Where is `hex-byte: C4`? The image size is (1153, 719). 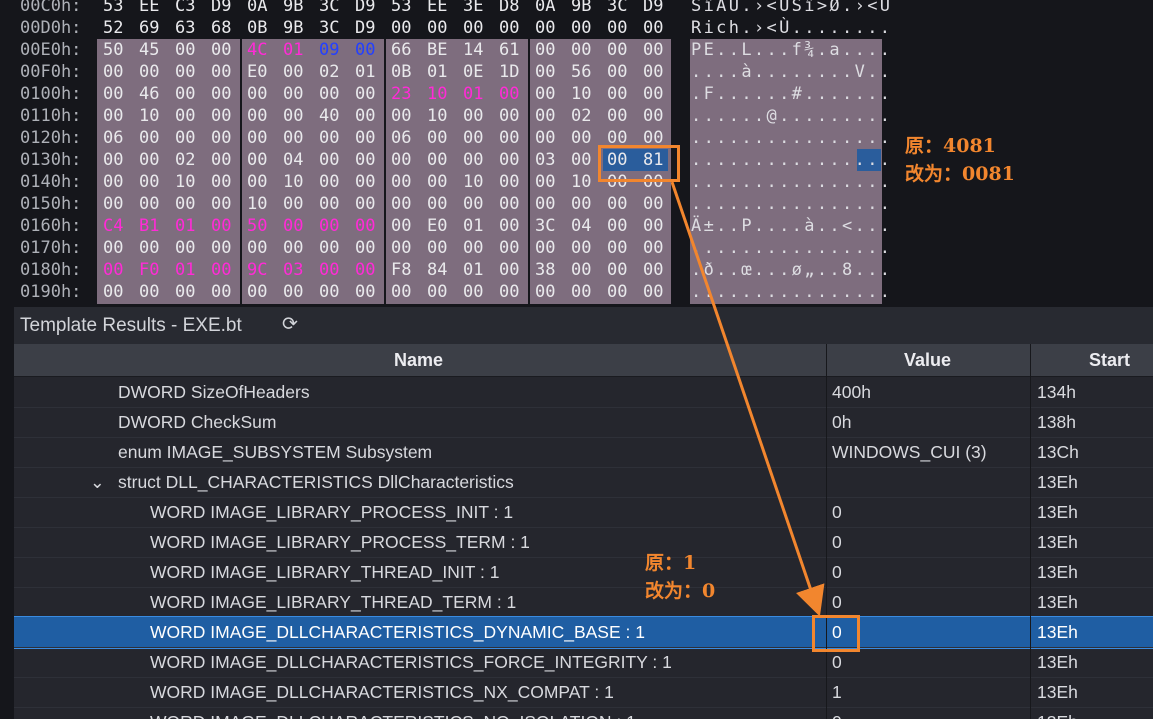
hex-byte: C4 is located at coordinates (114, 226).